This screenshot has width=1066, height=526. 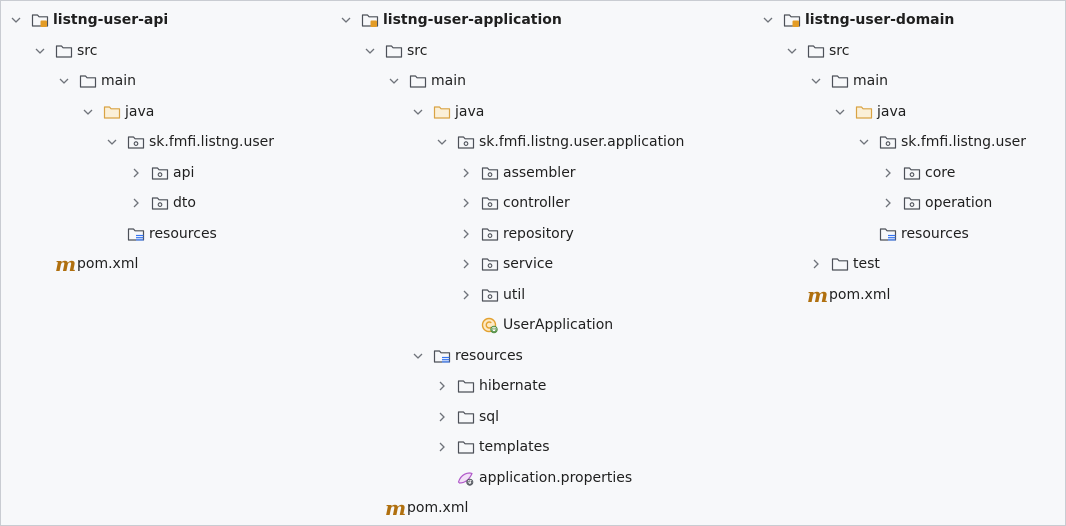 I want to click on tree-node-listng-user-api: listng-user-api, so click(x=141, y=20).